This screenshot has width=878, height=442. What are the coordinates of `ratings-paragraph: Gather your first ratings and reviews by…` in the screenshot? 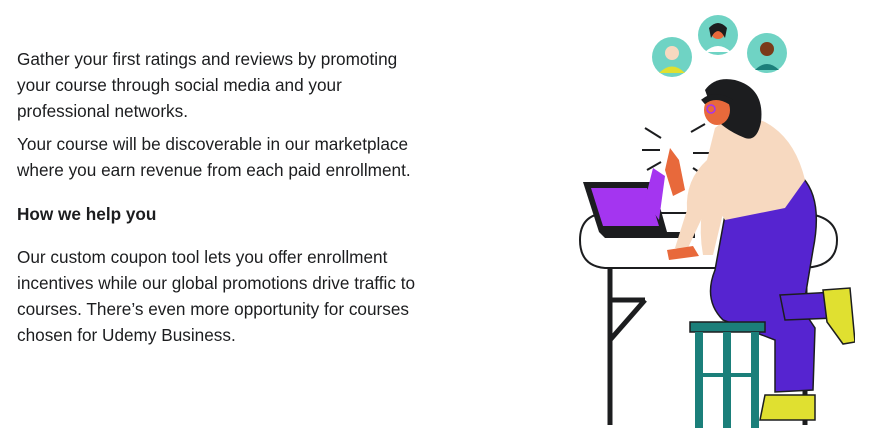 It's located at (207, 85).